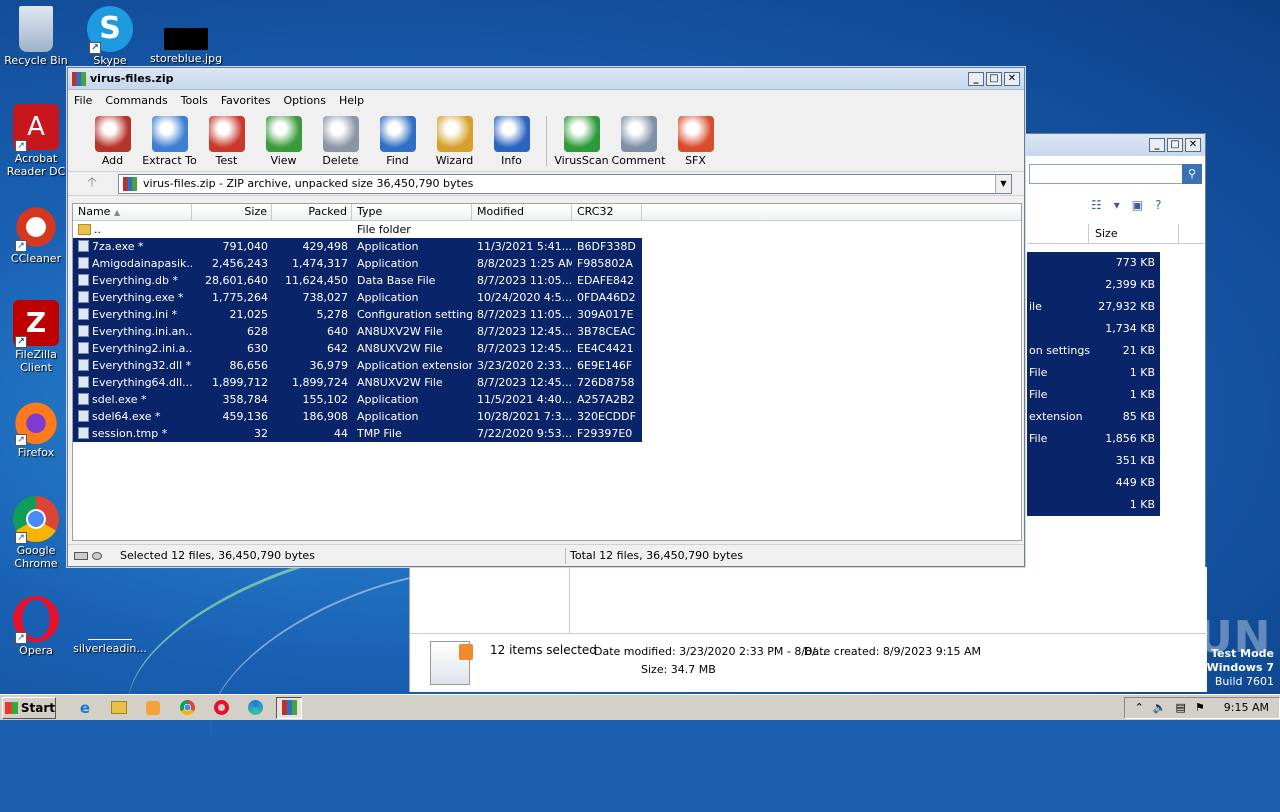 This screenshot has height=812, width=1280. Describe the element at coordinates (1115, 174) in the screenshot. I see `search-input: ⚲` at that location.